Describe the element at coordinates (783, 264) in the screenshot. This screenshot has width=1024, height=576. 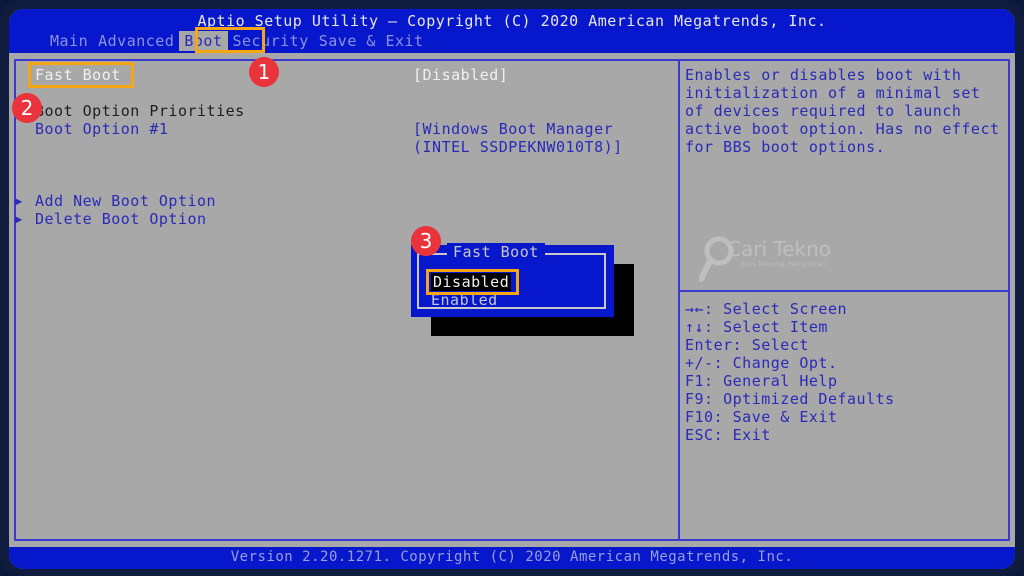
I see `watermark-tagline: Situs Teknologi Paling Dicari` at that location.